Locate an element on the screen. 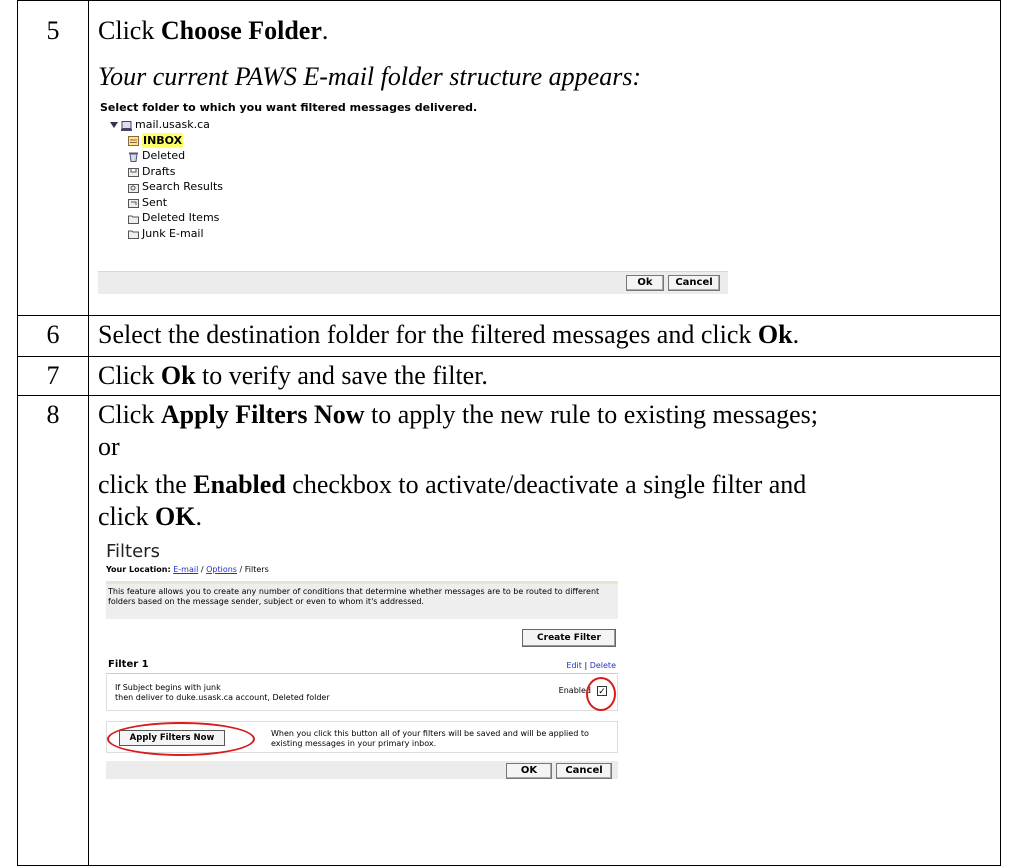  folder-deleted: Deleted is located at coordinates (433, 156).